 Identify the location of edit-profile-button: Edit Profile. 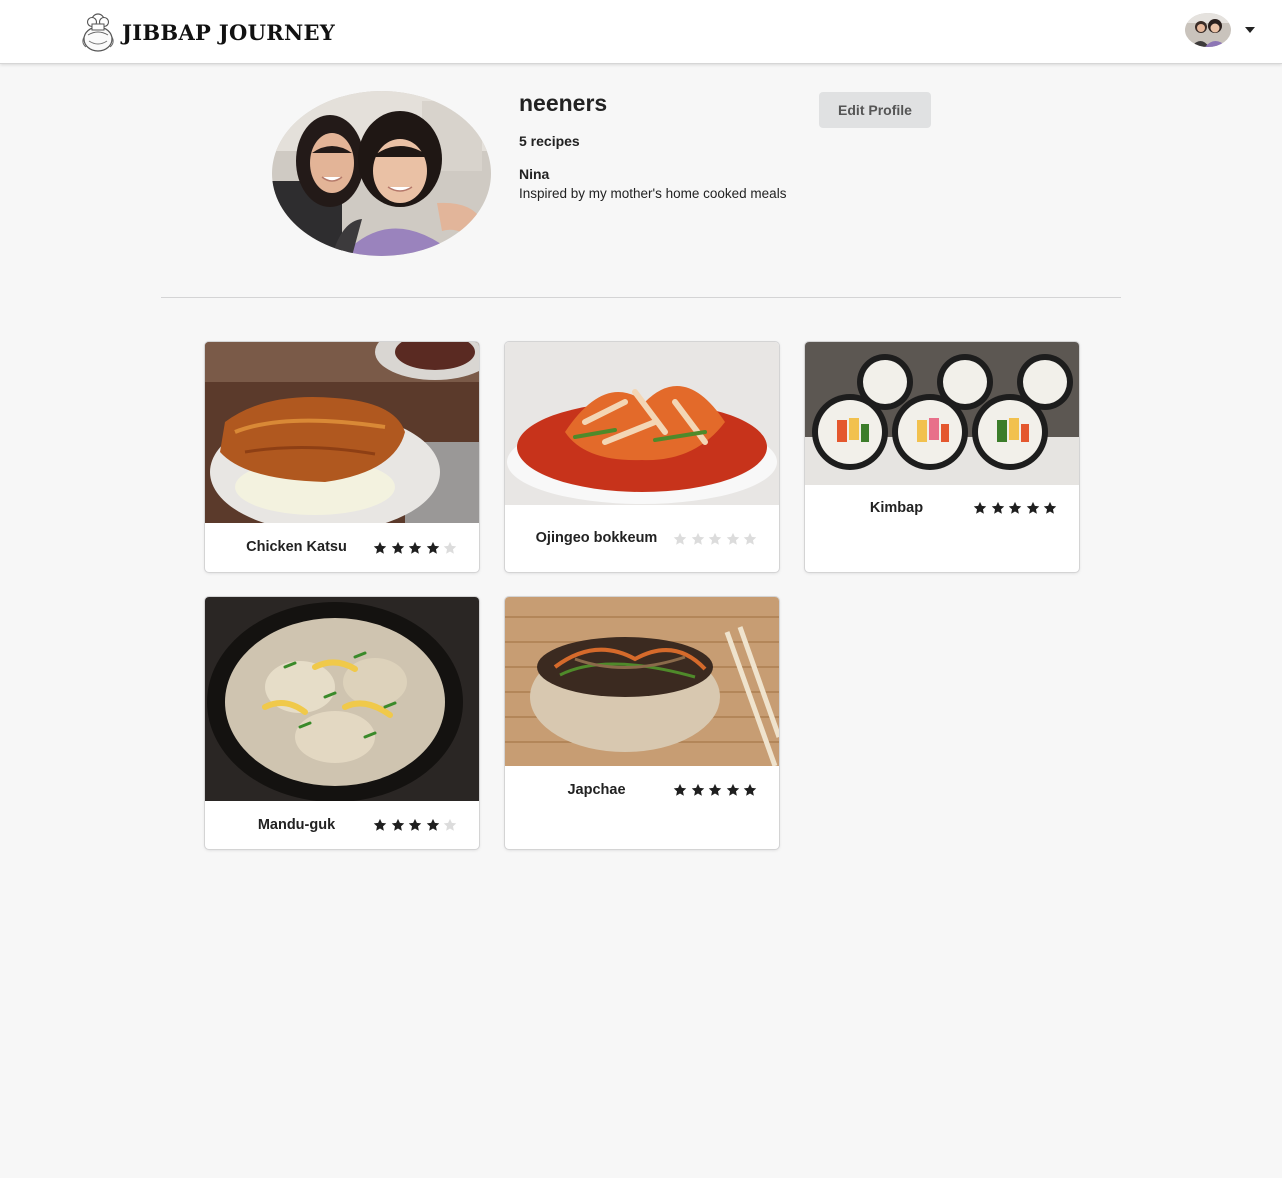
(875, 110).